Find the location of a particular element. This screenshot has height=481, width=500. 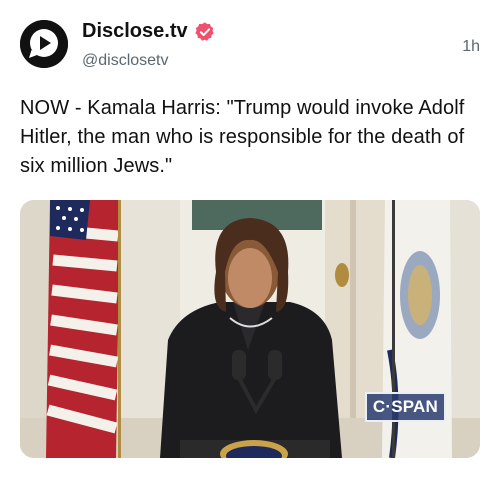

cspan-watermark: C·SPAN is located at coordinates (405, 407).